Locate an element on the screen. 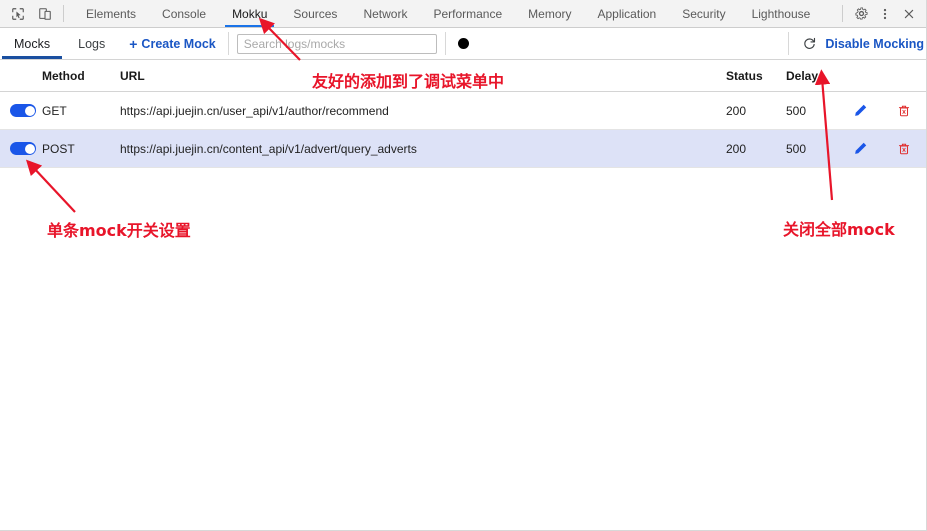 This screenshot has width=927, height=531. create-mock-label: Create Mock is located at coordinates (178, 43).